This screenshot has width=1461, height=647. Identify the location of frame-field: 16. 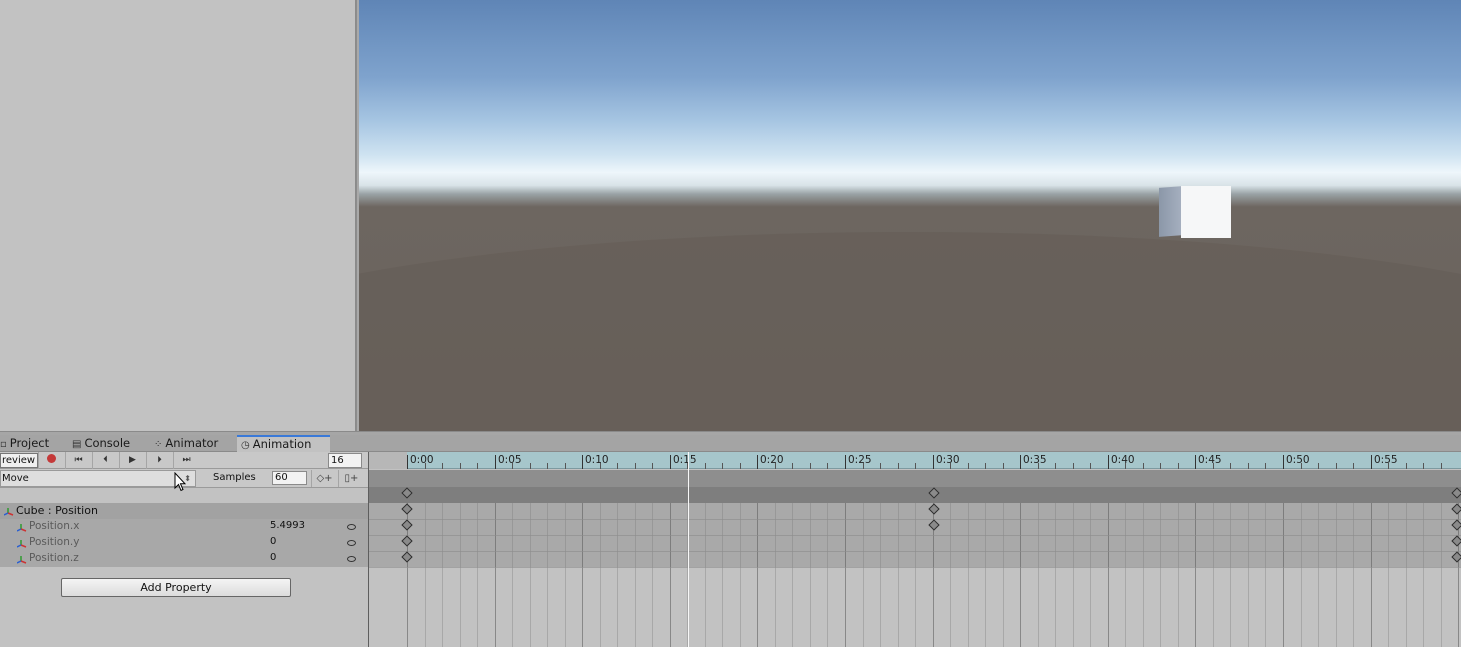
(345, 460).